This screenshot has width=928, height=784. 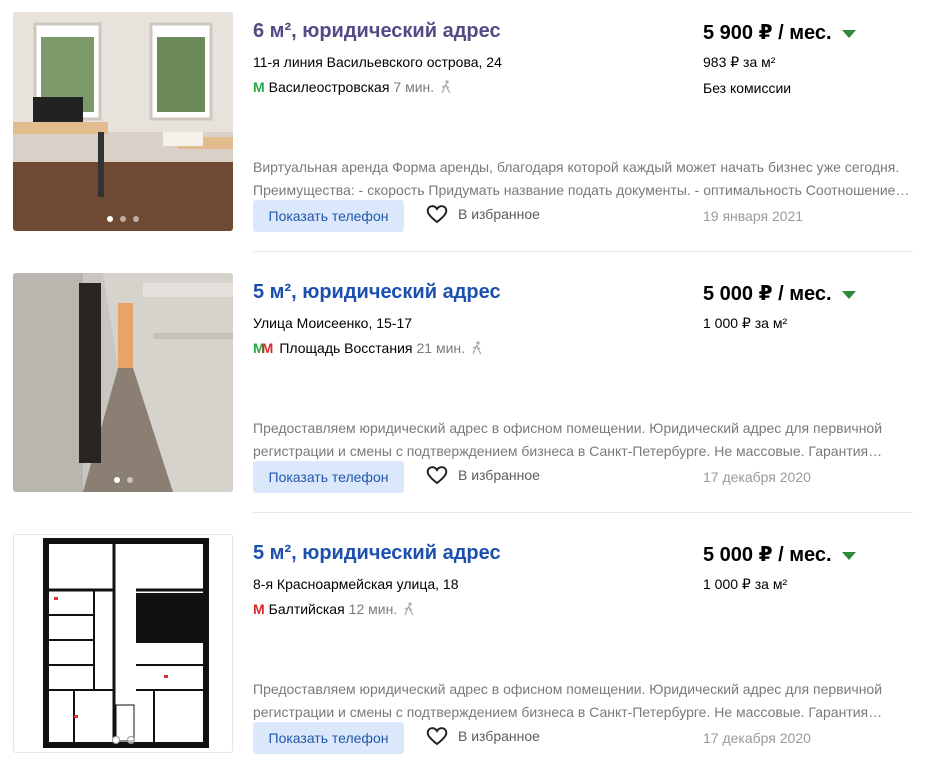 What do you see at coordinates (259, 609) in the screenshot?
I see `metro-red-icon: M` at bounding box center [259, 609].